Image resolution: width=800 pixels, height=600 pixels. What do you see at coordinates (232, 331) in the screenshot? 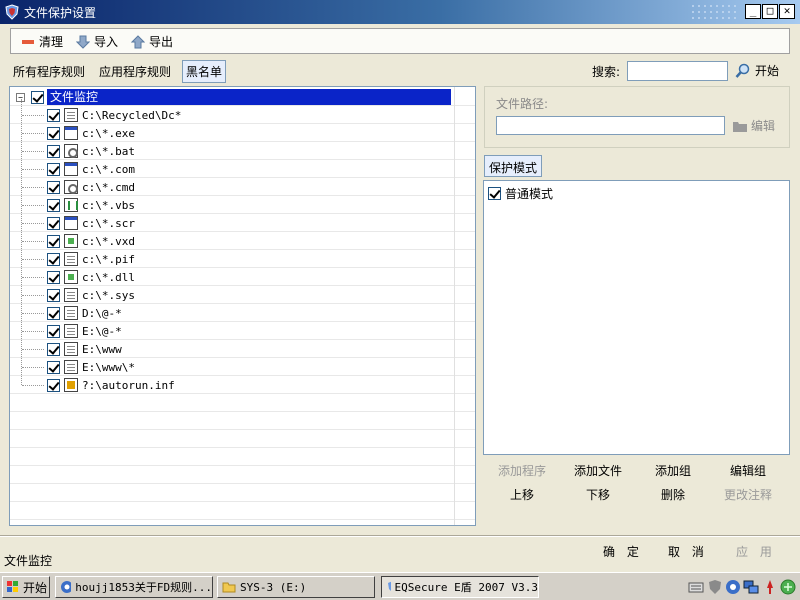
I see `tree-item: E:\@-*` at bounding box center [232, 331].